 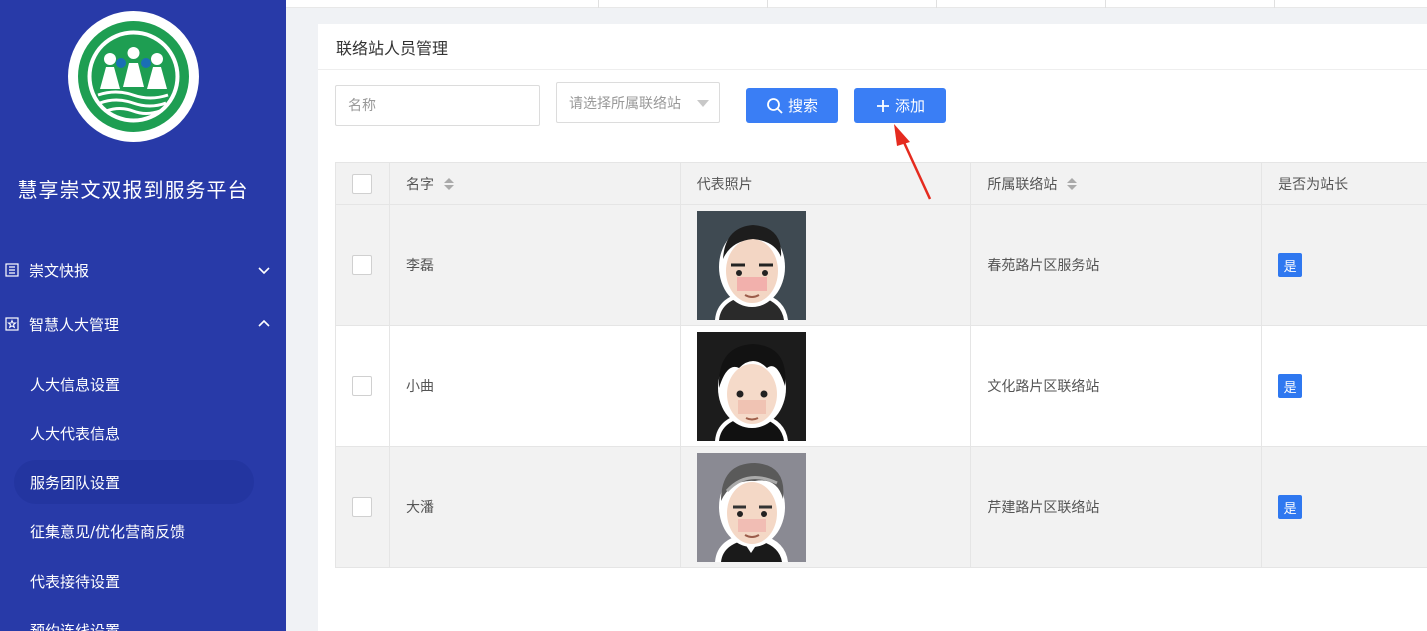 What do you see at coordinates (143, 324) in the screenshot?
I see `menu-group-smart-npc: 智慧人大管理` at bounding box center [143, 324].